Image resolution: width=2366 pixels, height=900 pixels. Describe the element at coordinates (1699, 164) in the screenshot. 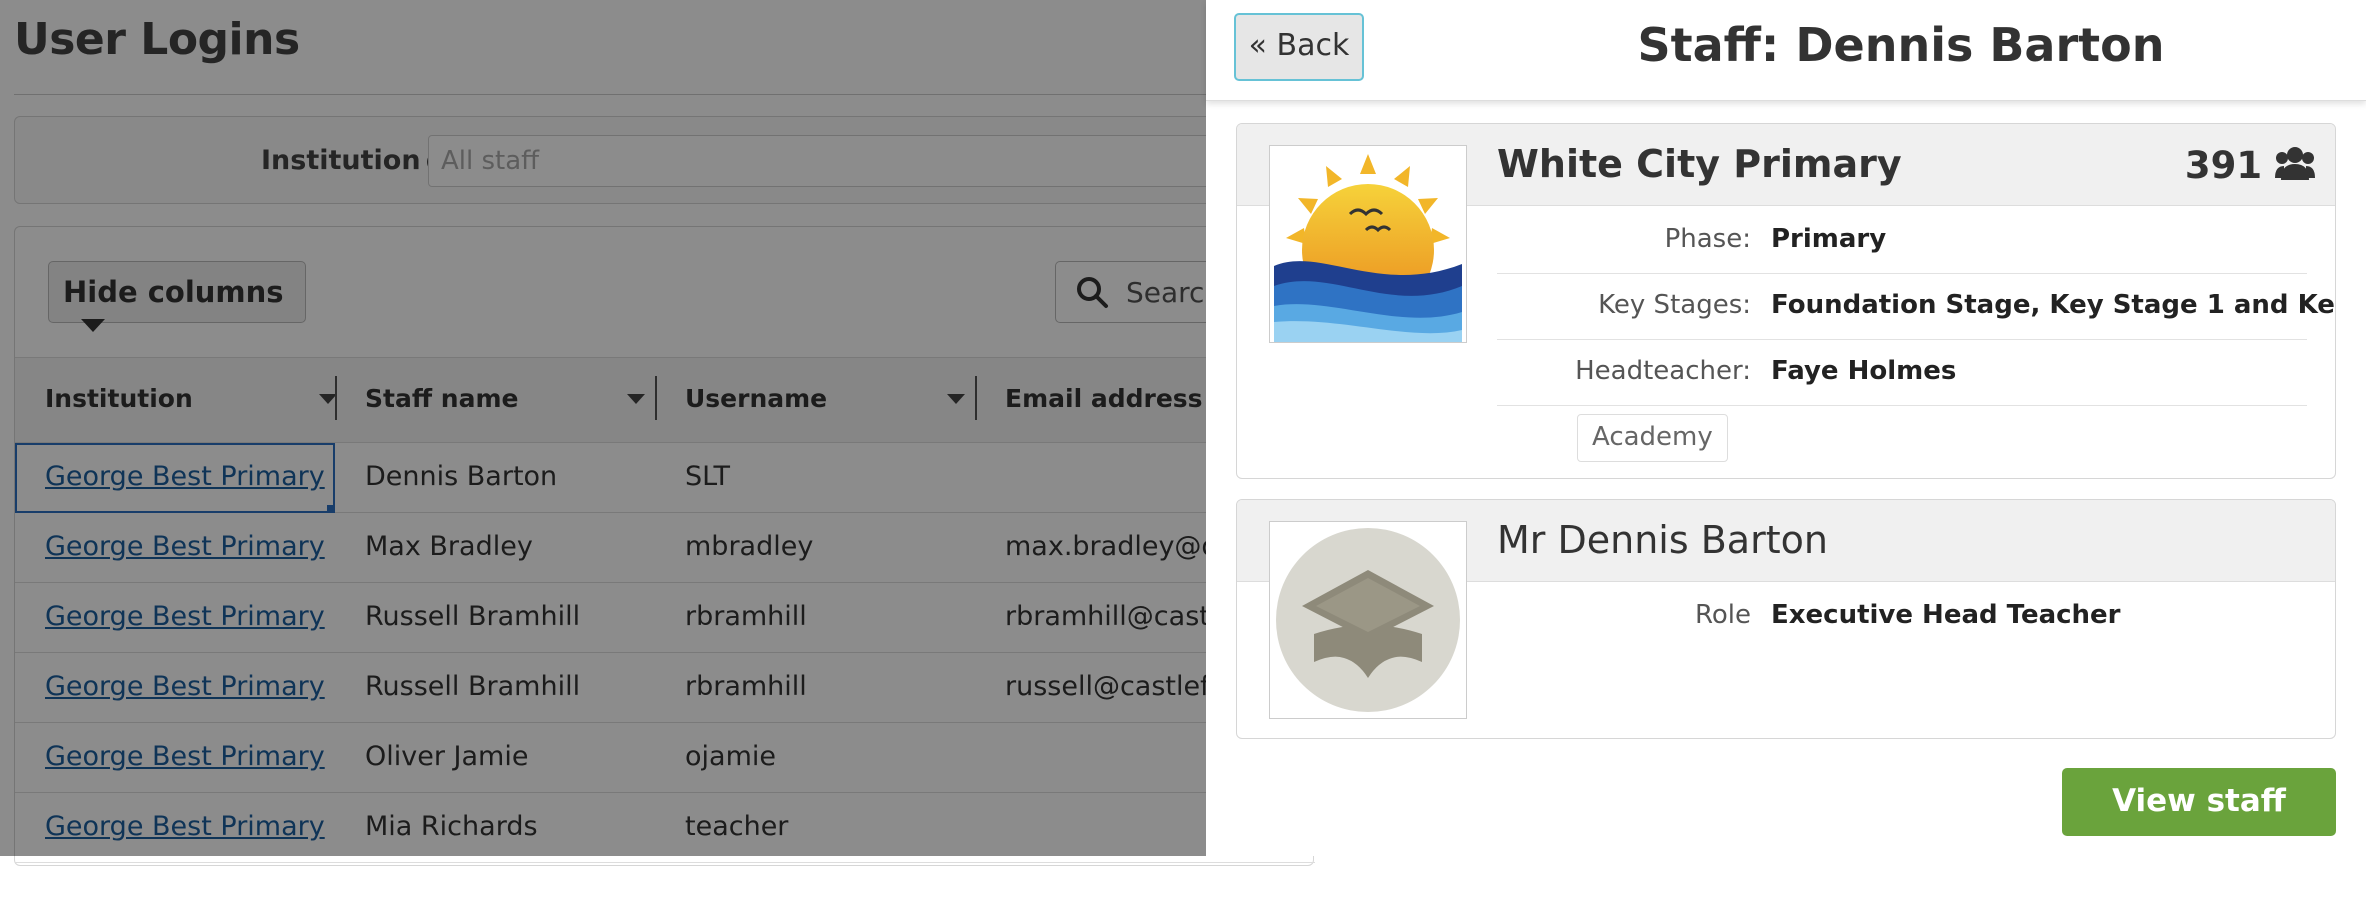

I see `school-name: White City Primary` at that location.